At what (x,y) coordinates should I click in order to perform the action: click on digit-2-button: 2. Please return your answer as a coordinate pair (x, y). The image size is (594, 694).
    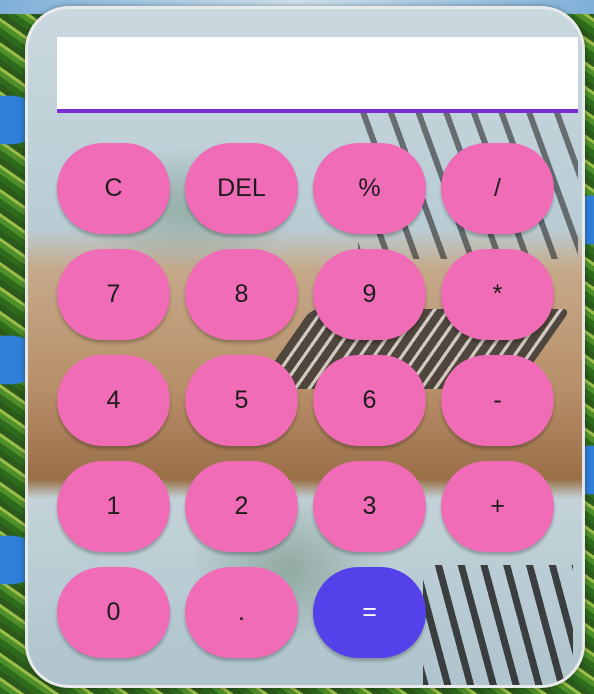
    Looking at the image, I should click on (241, 506).